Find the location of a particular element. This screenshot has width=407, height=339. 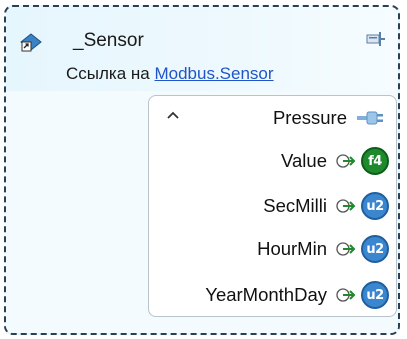

reference-link: Modbus.Sensor is located at coordinates (213, 73).